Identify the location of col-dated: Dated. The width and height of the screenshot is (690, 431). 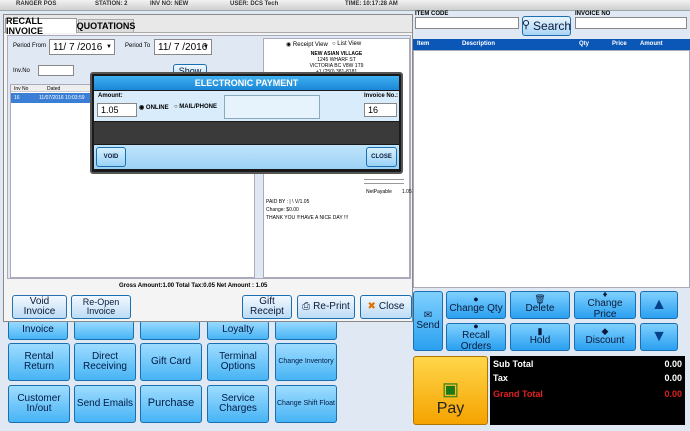
(54, 89).